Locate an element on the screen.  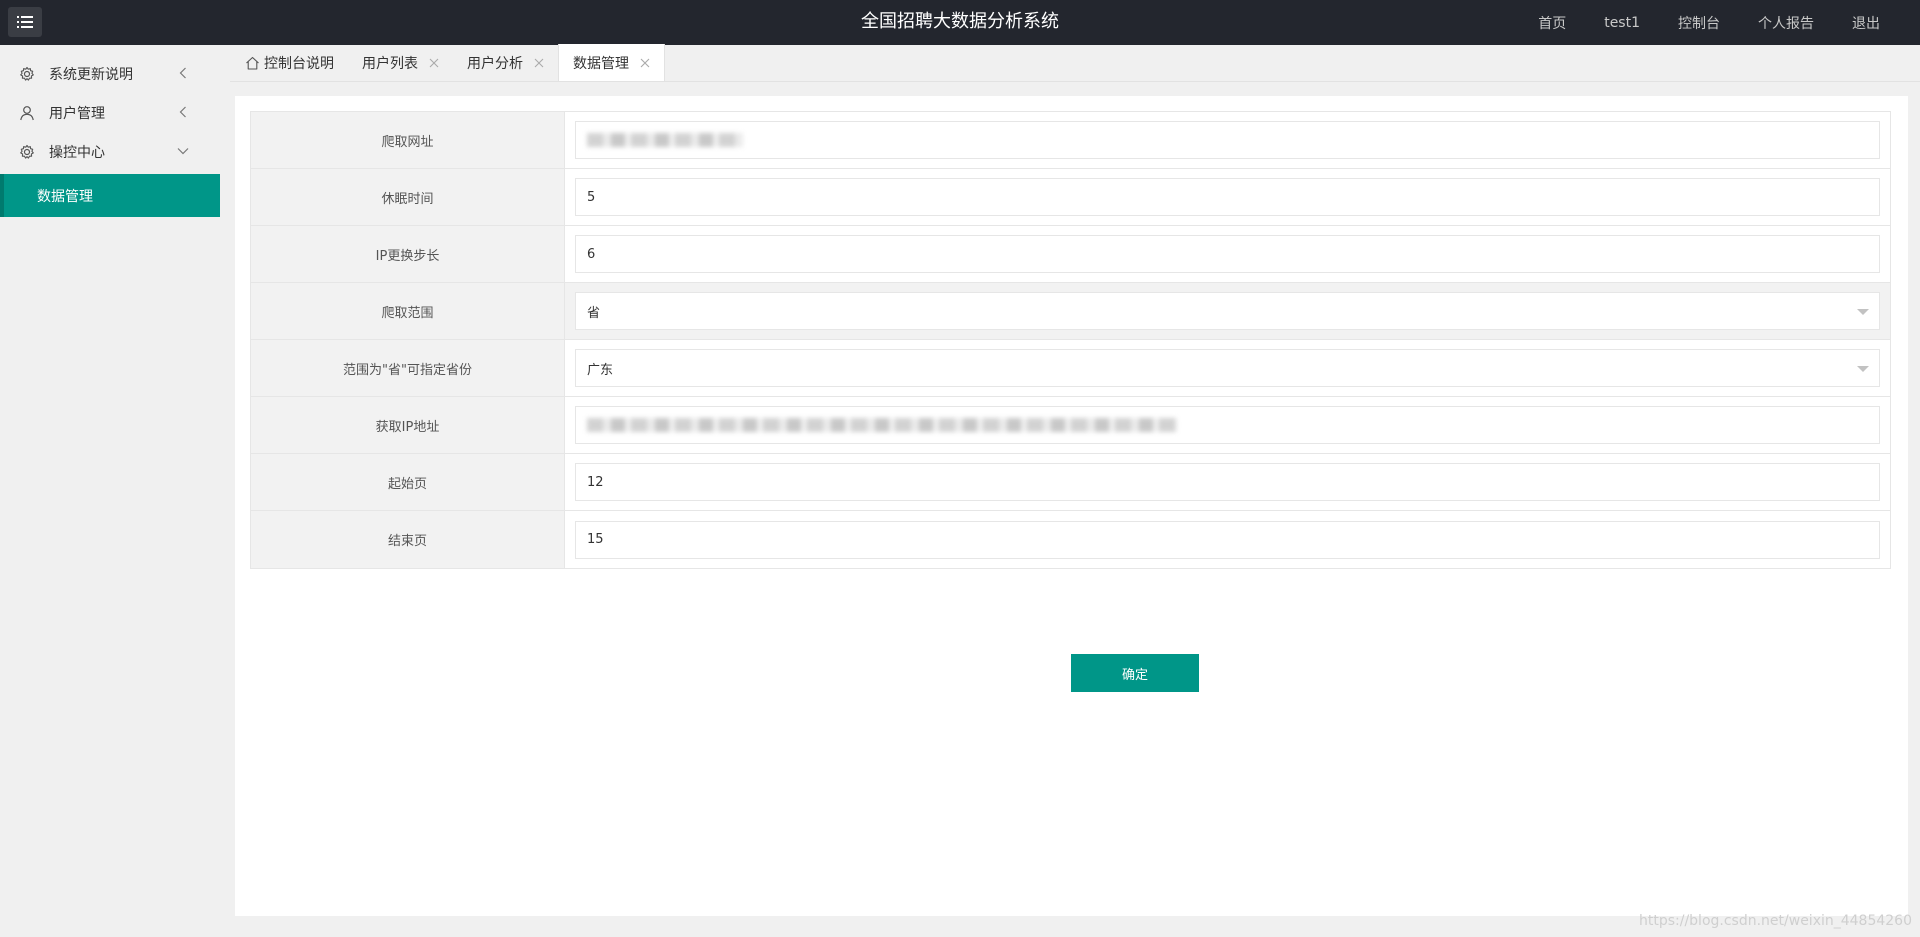
hamburger-menu-icon is located at coordinates (25, 22).